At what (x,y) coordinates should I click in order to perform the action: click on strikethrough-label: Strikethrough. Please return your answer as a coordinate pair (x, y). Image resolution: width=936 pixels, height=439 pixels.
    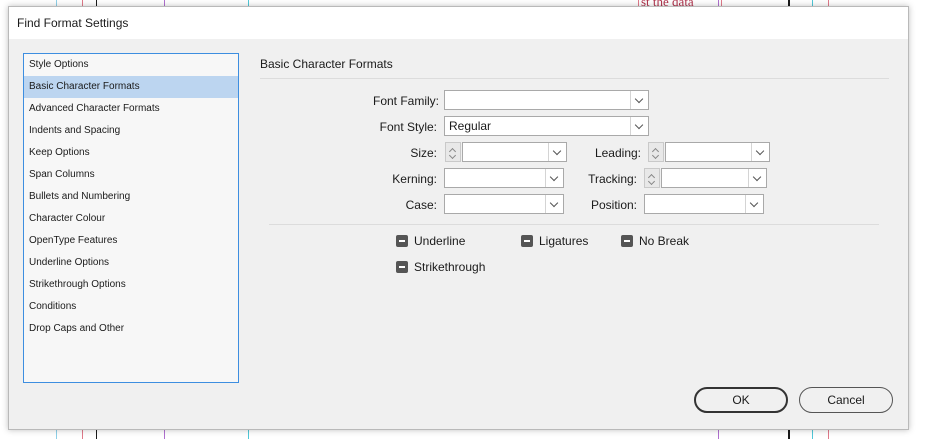
    Looking at the image, I should click on (450, 267).